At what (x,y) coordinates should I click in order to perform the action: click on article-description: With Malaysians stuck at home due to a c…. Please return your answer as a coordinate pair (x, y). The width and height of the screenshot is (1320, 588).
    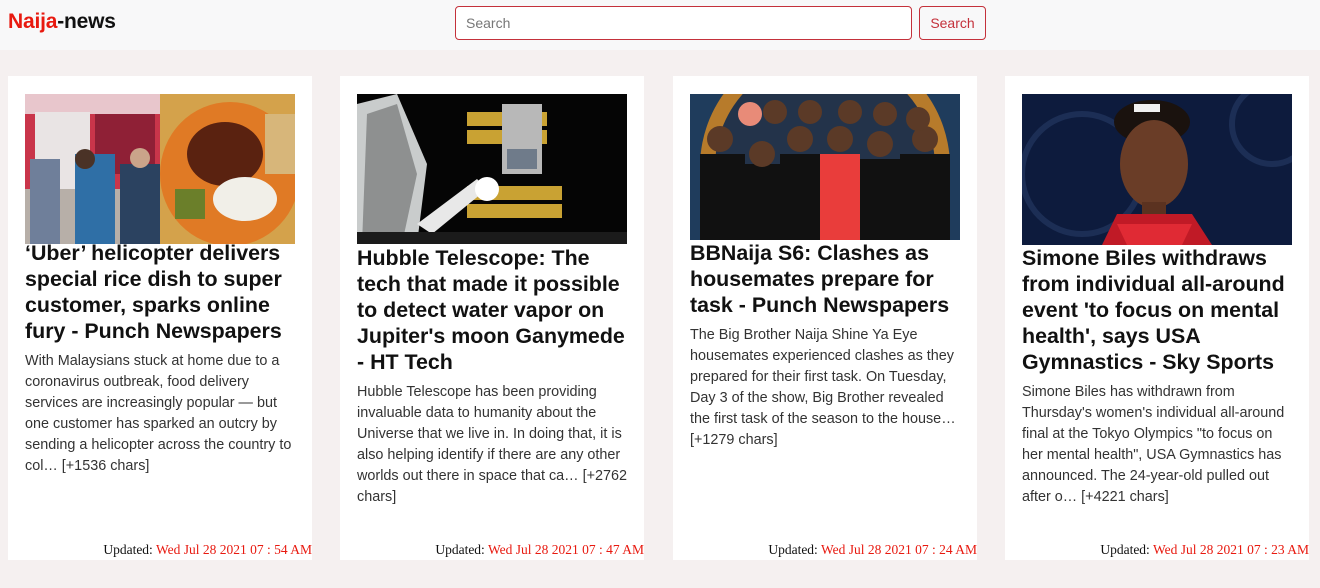
    Looking at the image, I should click on (158, 413).